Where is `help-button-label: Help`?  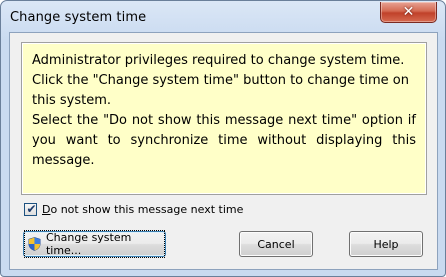 help-button-label: Help is located at coordinates (386, 244).